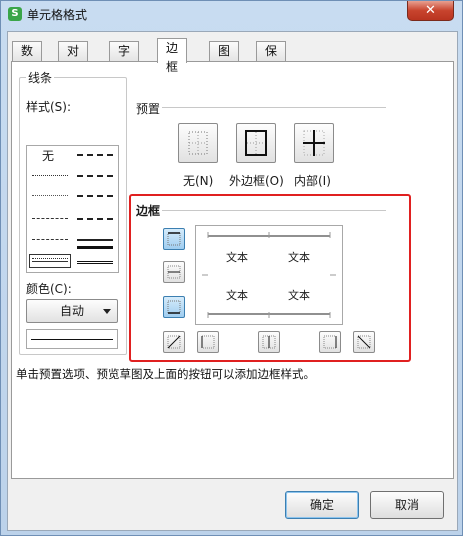 The width and height of the screenshot is (463, 536). Describe the element at coordinates (107, 311) in the screenshot. I see `chevron-down-icon` at that location.